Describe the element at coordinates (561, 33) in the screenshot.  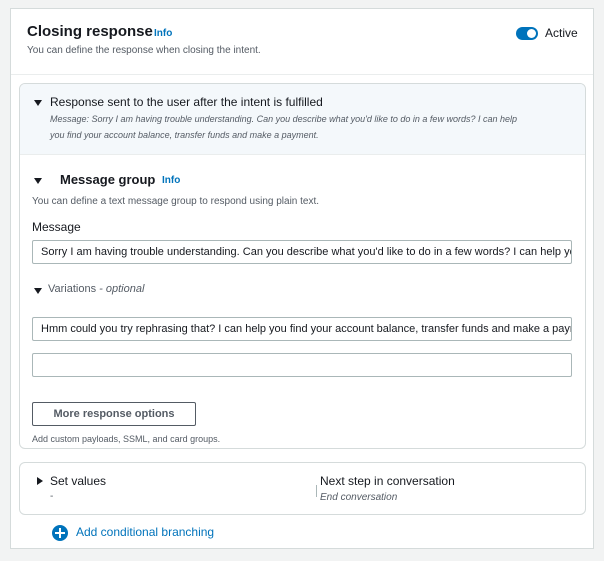
I see `active-toggle-label: Active` at that location.